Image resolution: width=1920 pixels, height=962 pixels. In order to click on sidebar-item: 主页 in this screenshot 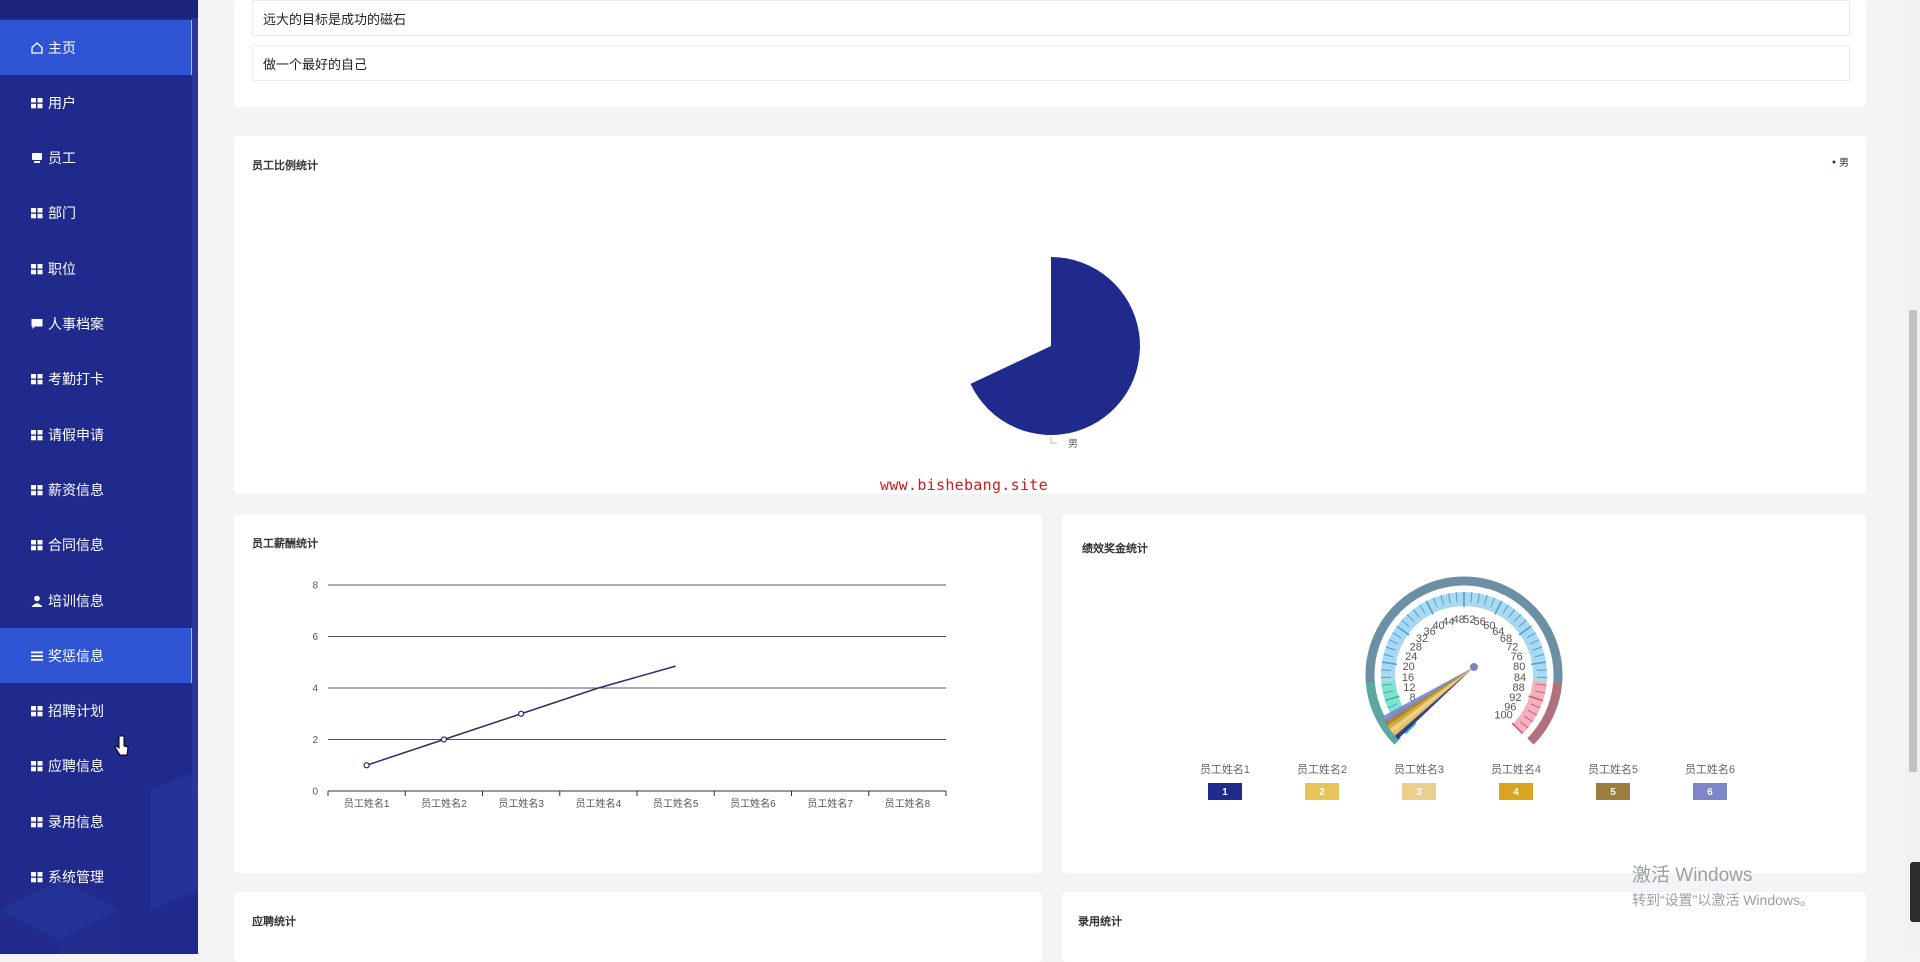, I will do `click(99, 47)`.